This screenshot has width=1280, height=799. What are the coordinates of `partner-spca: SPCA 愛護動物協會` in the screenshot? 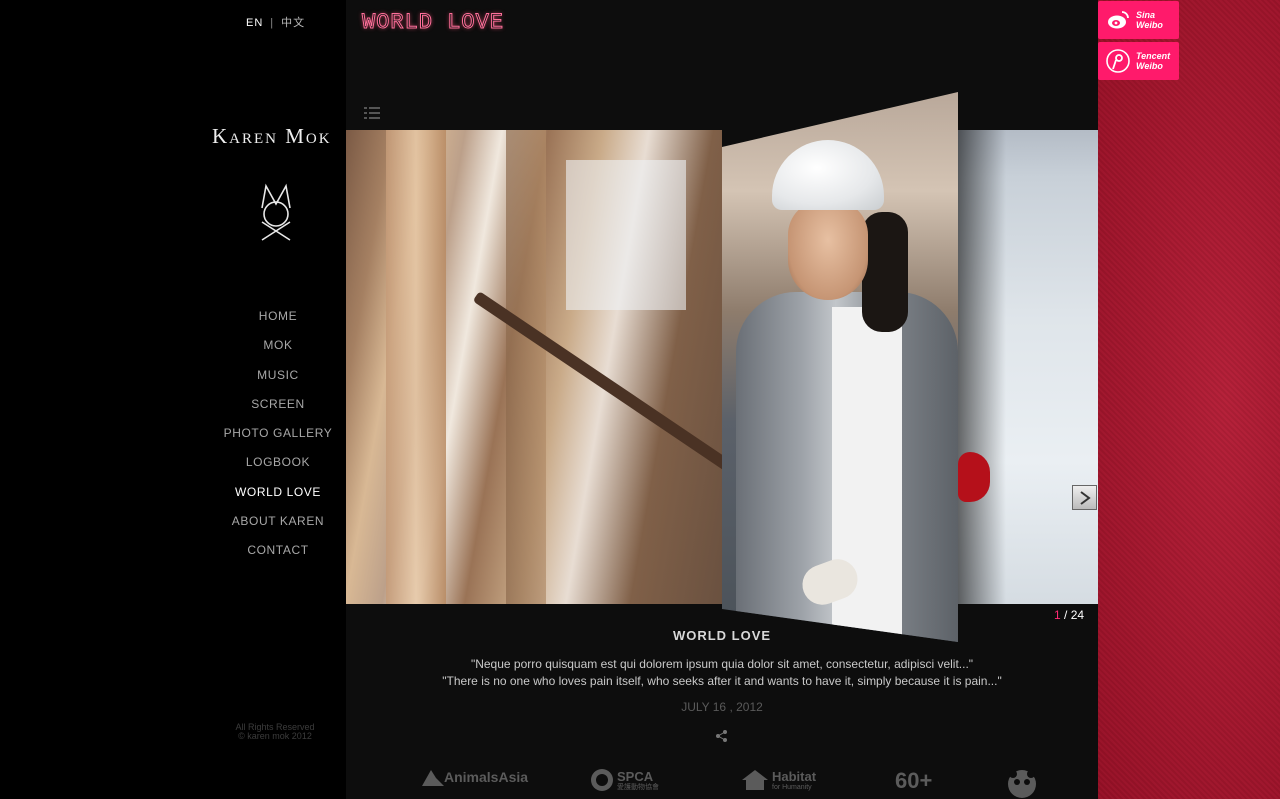 It's located at (624, 780).